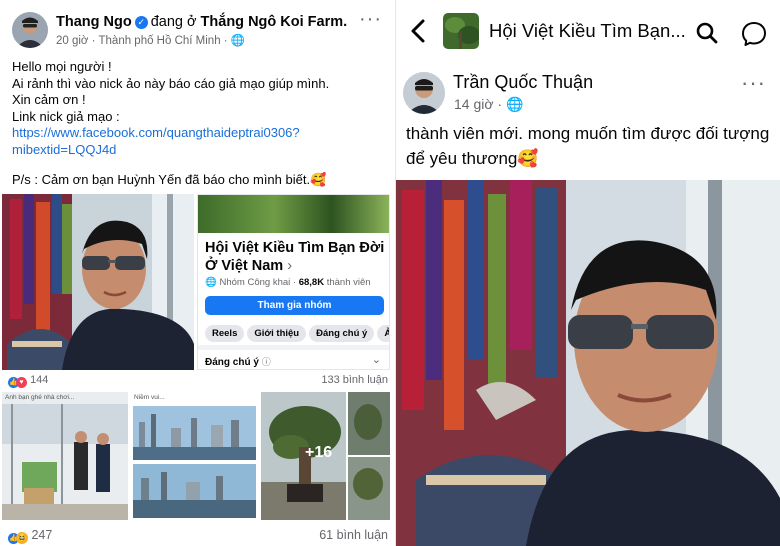 This screenshot has width=780, height=546. I want to click on comment-count: 133 bình luận, so click(354, 380).